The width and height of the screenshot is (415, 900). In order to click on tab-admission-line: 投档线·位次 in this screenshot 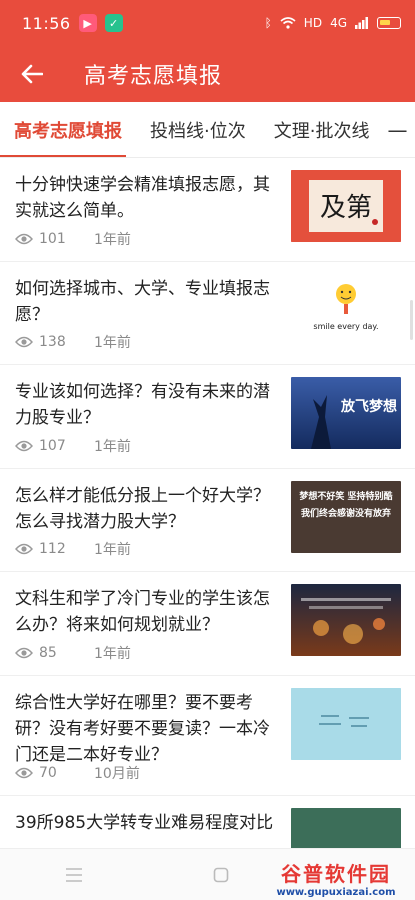, I will do `click(198, 129)`.